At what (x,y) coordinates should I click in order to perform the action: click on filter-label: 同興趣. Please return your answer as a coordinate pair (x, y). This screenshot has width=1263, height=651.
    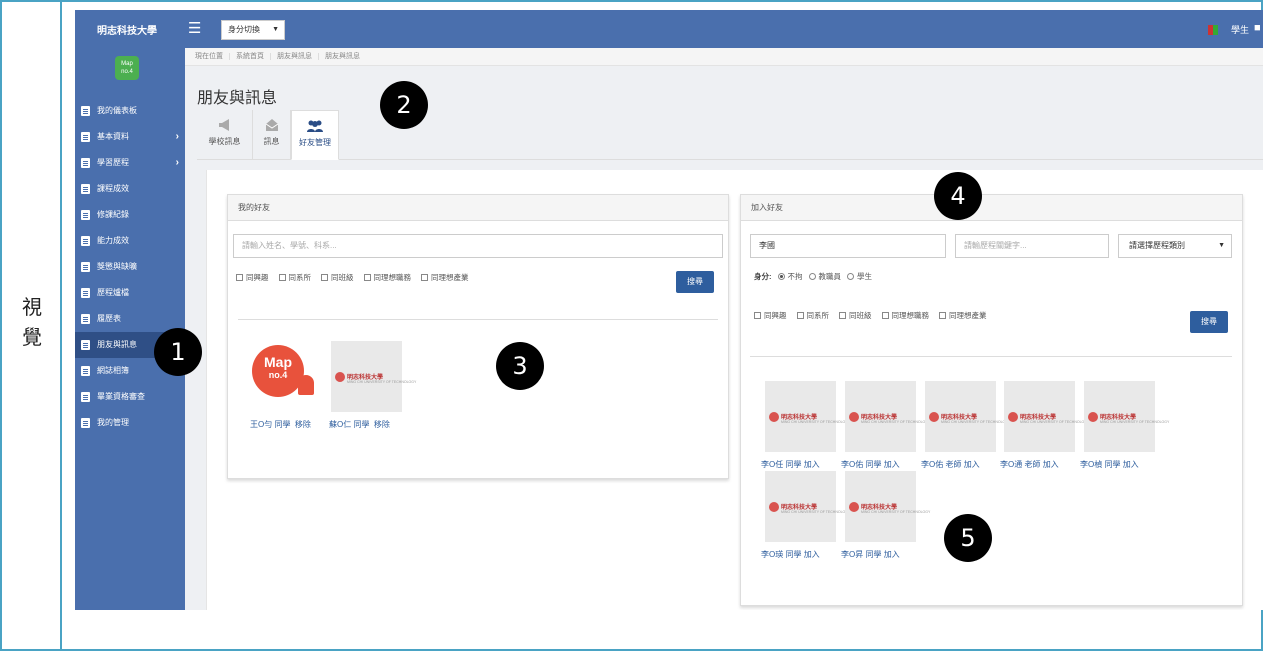
    Looking at the image, I should click on (257, 277).